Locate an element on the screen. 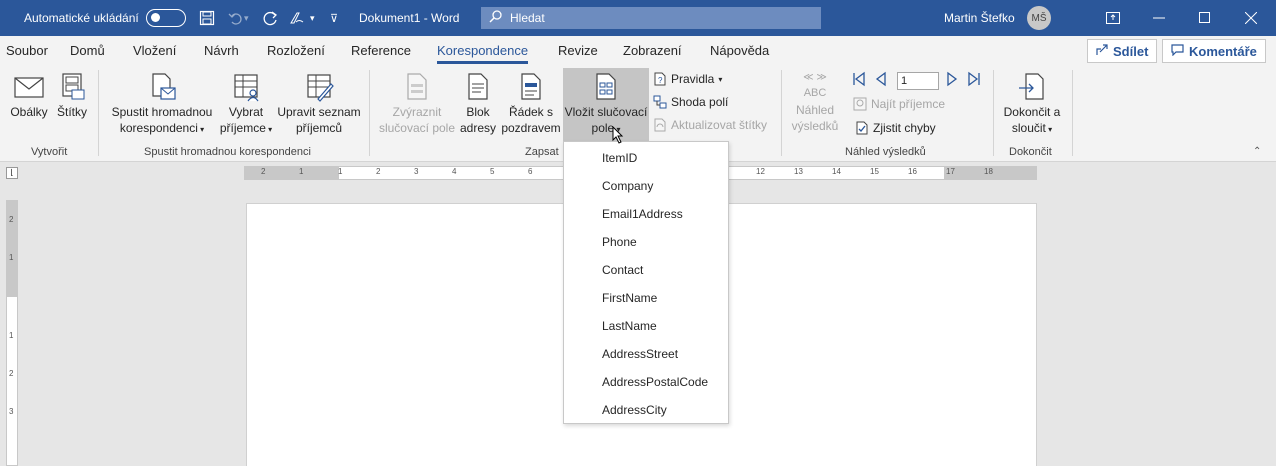 The image size is (1276, 466). comments-button: Komentáře is located at coordinates (1214, 51).